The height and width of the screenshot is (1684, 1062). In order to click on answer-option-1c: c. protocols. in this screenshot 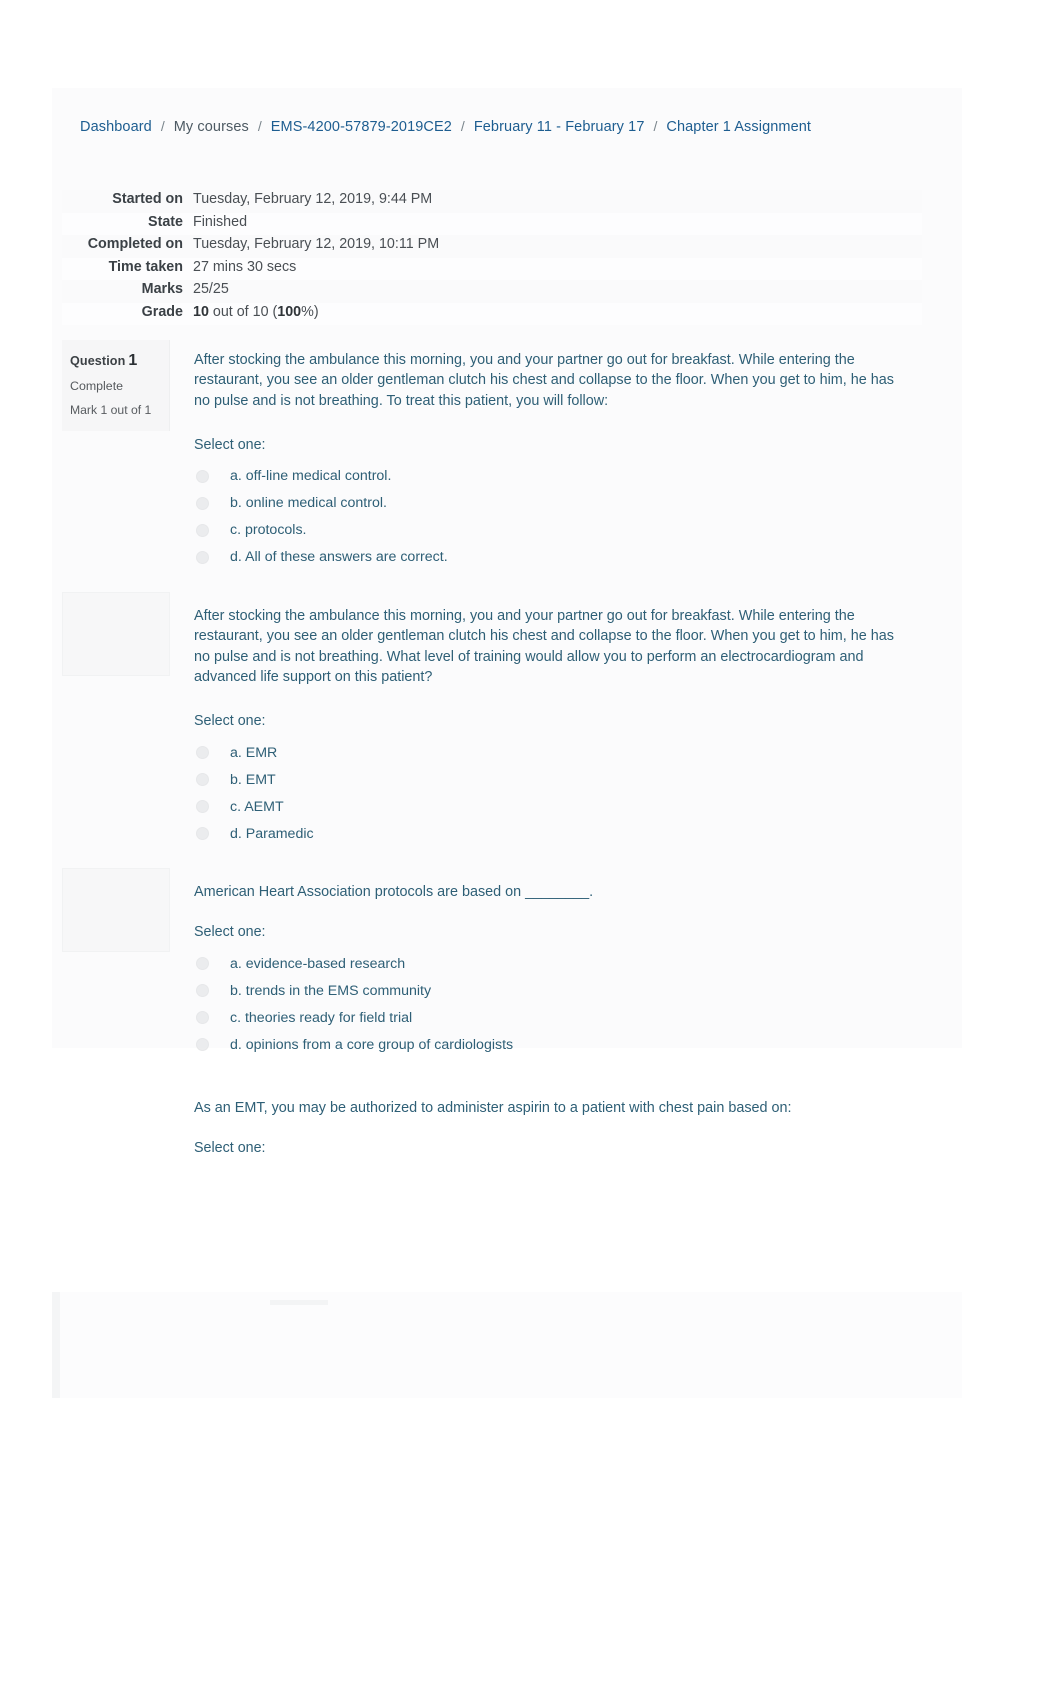, I will do `click(551, 530)`.